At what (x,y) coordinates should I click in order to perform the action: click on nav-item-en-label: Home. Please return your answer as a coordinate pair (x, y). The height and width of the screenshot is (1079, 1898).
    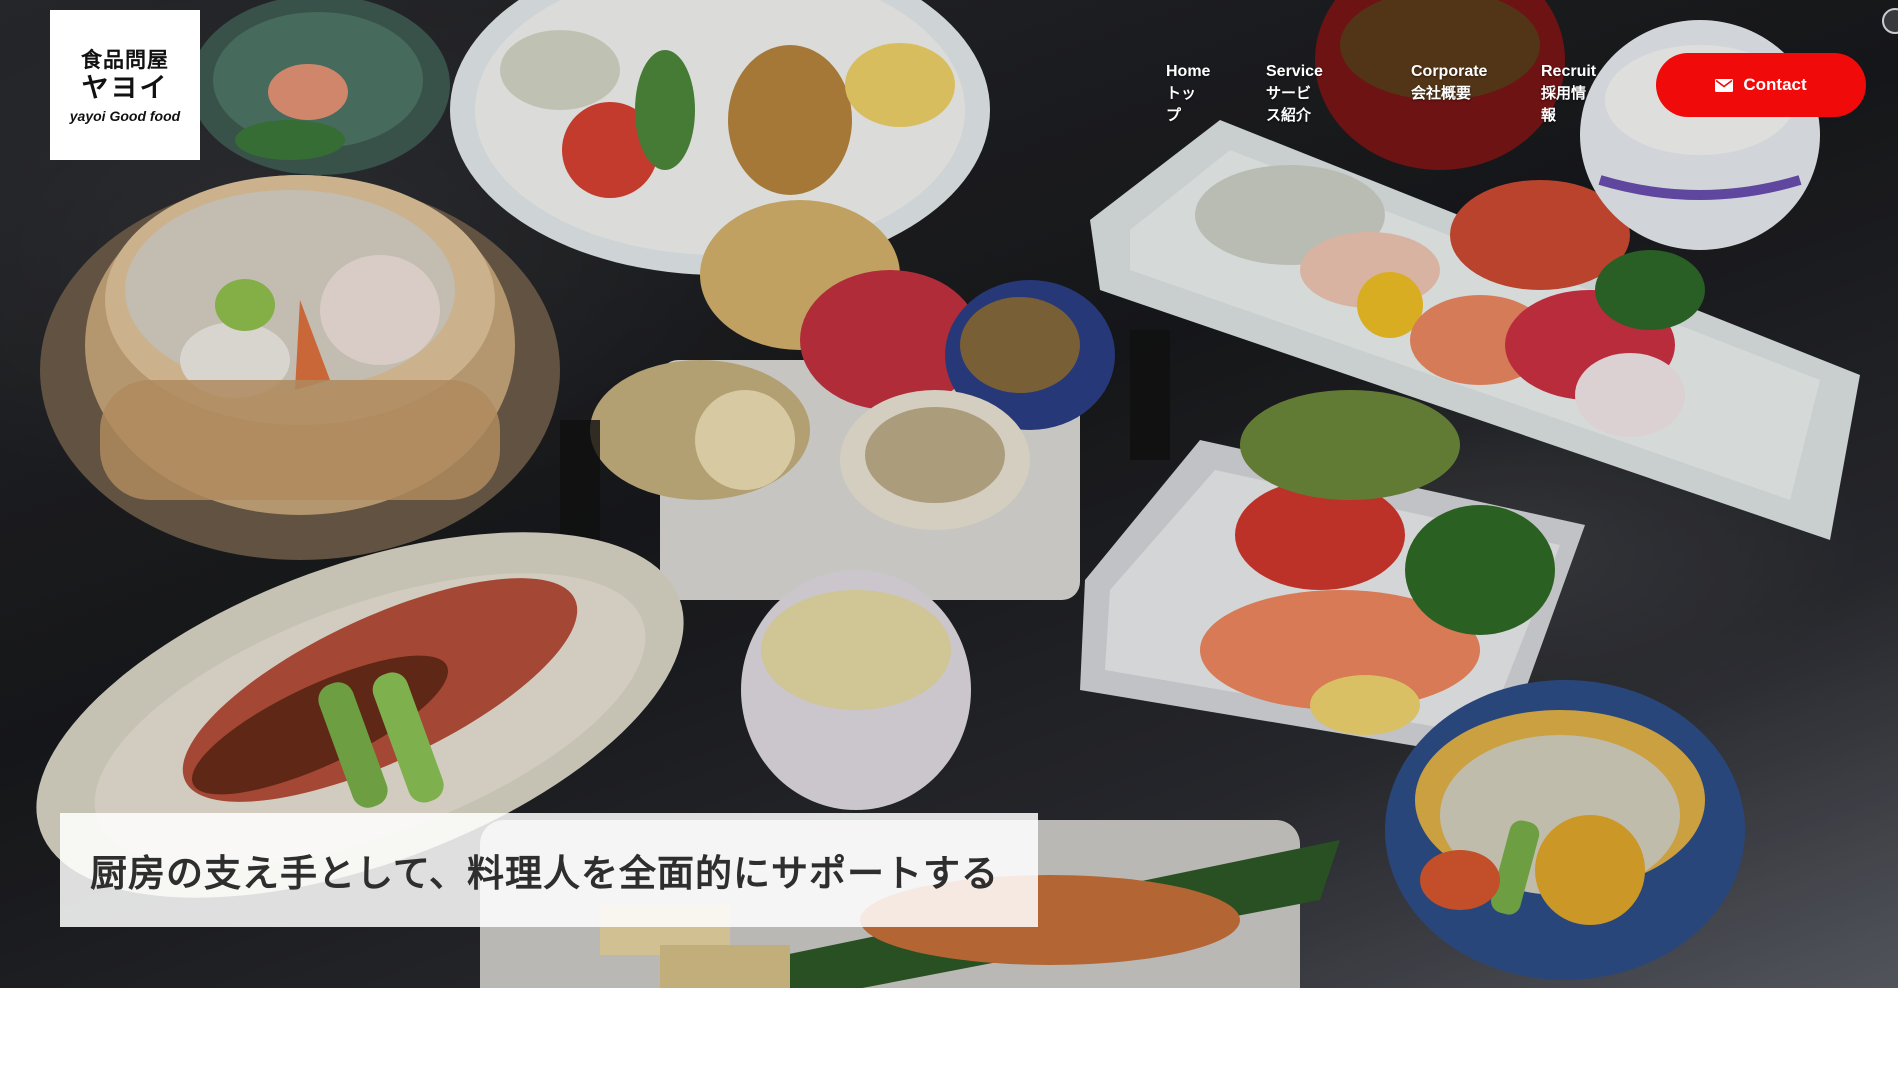
    Looking at the image, I should click on (1188, 71).